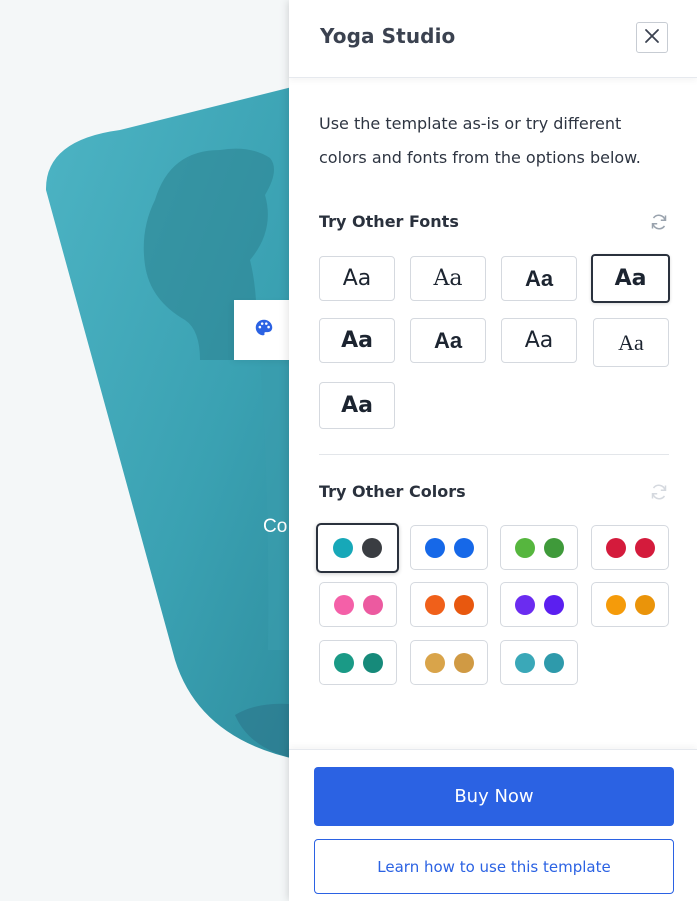 The image size is (697, 901). Describe the element at coordinates (448, 278) in the screenshot. I see `font-option-2: Aa` at that location.